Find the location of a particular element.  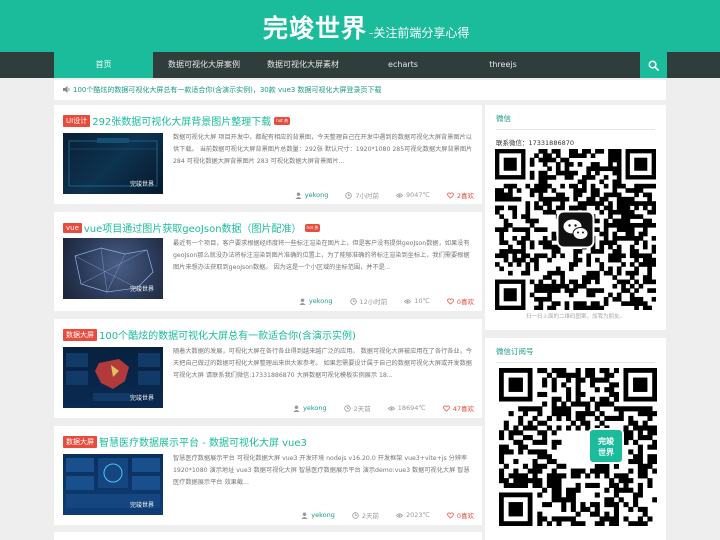

post-views: 18694℃ is located at coordinates (411, 408).